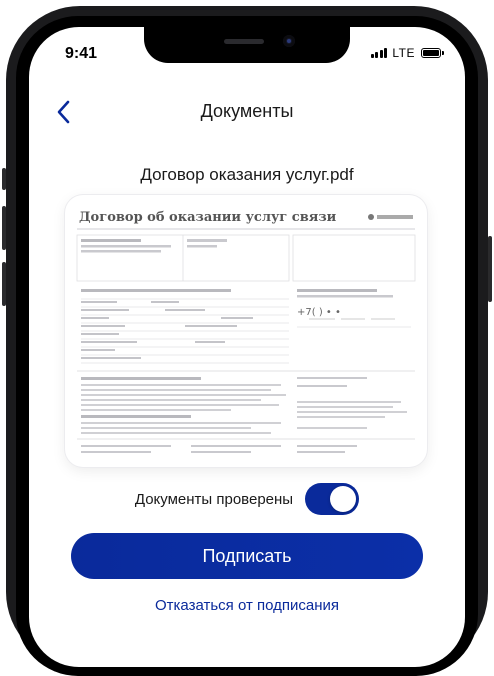 This screenshot has width=494, height=676. What do you see at coordinates (343, 499) in the screenshot?
I see `toggle-knob` at bounding box center [343, 499].